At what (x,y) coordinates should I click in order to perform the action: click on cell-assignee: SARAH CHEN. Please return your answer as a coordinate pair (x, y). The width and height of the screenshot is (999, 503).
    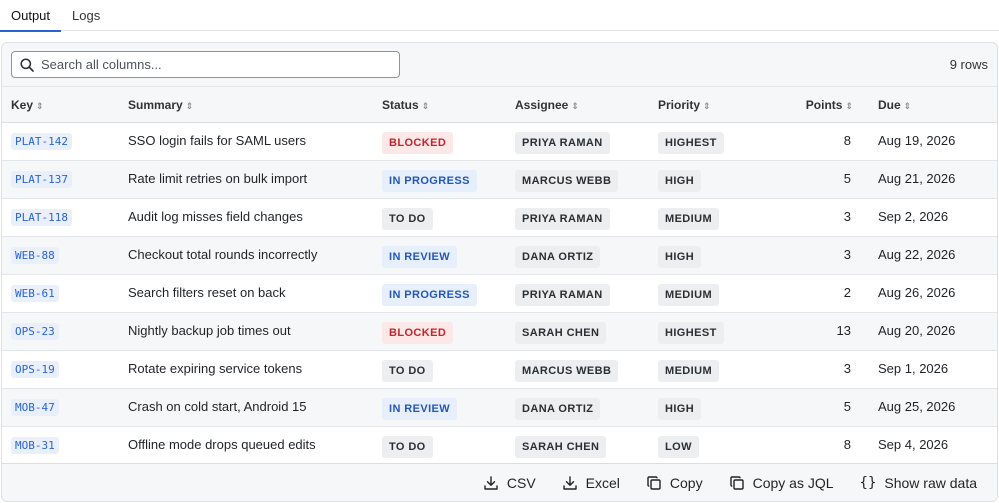
    Looking at the image, I should click on (577, 445).